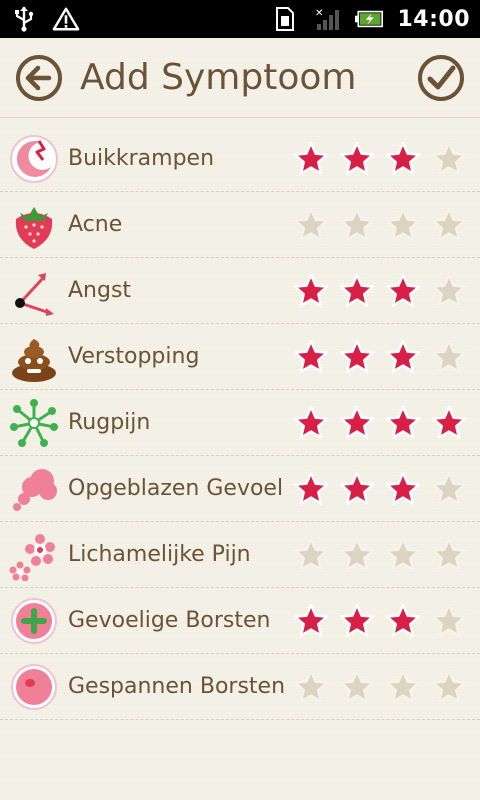 This screenshot has height=800, width=480. I want to click on poop-icon, so click(34, 357).